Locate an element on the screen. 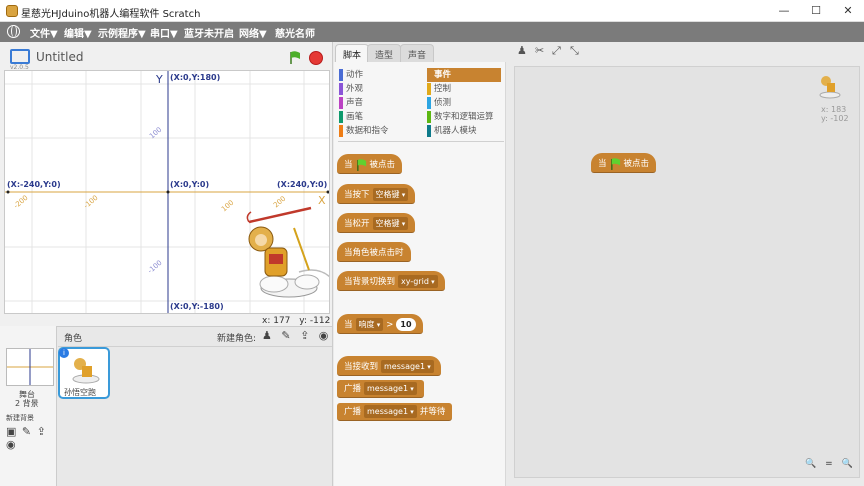  language-globe-icon is located at coordinates (13, 31).